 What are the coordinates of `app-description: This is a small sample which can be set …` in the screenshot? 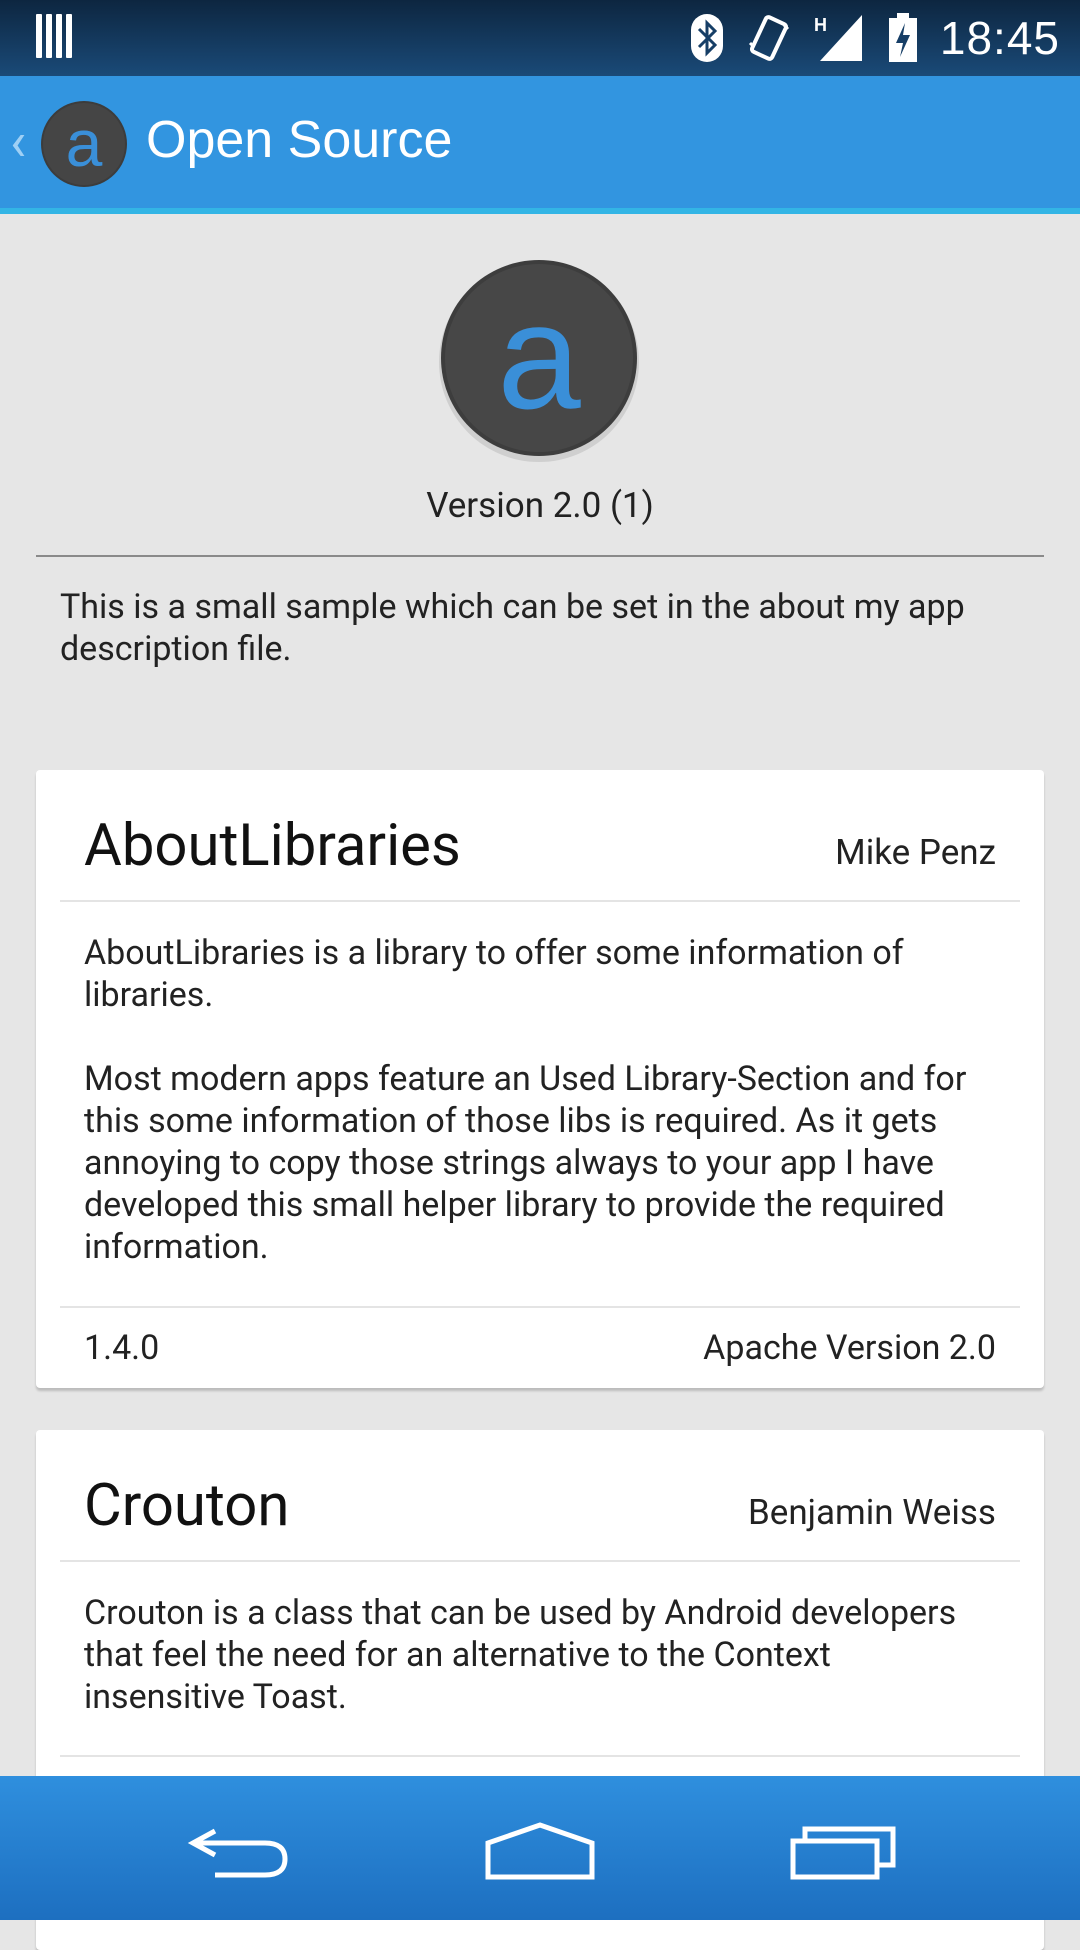 It's located at (512, 628).